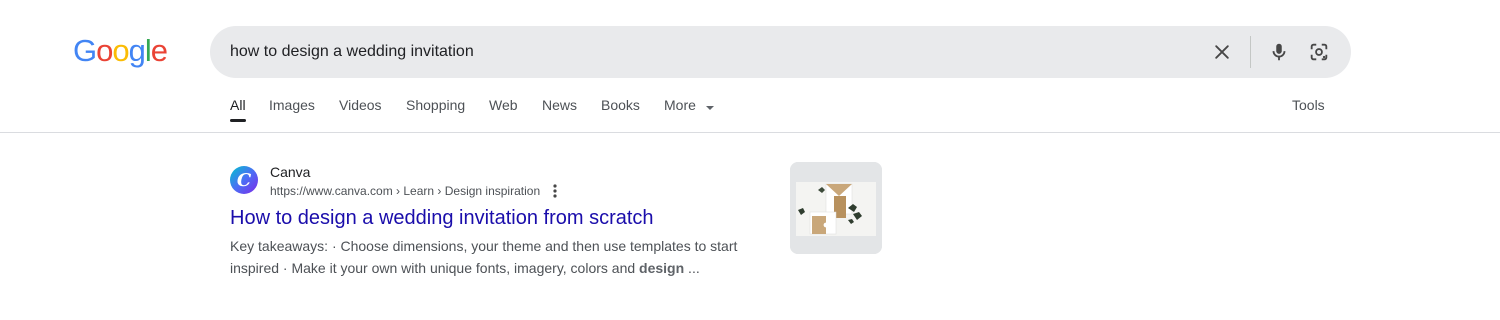 This screenshot has width=1500, height=320. What do you see at coordinates (238, 120) in the screenshot?
I see `active-tab-indicator` at bounding box center [238, 120].